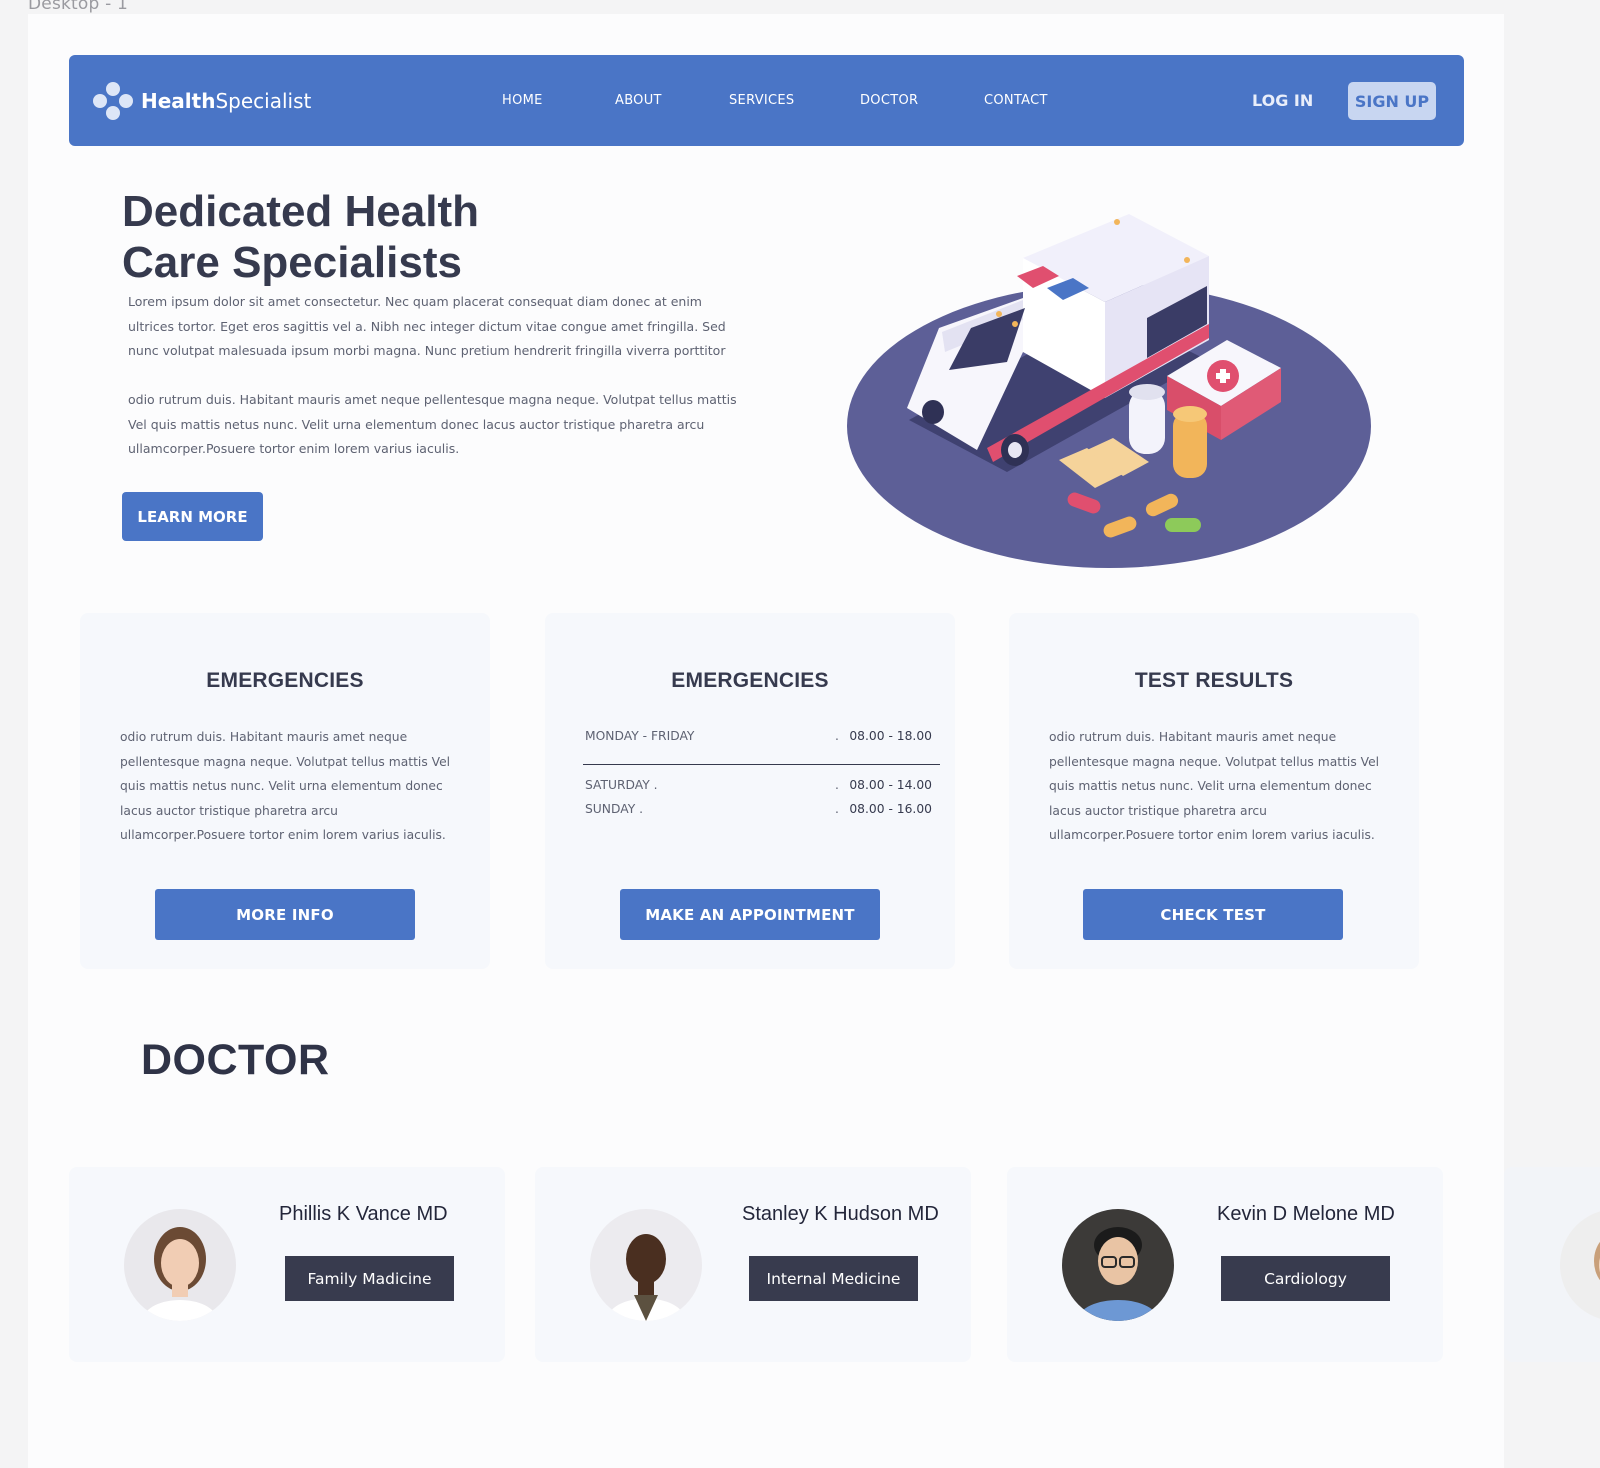 This screenshot has height=1468, width=1600. What do you see at coordinates (614, 809) in the screenshot?
I see `hours-day: SUNDAY .` at bounding box center [614, 809].